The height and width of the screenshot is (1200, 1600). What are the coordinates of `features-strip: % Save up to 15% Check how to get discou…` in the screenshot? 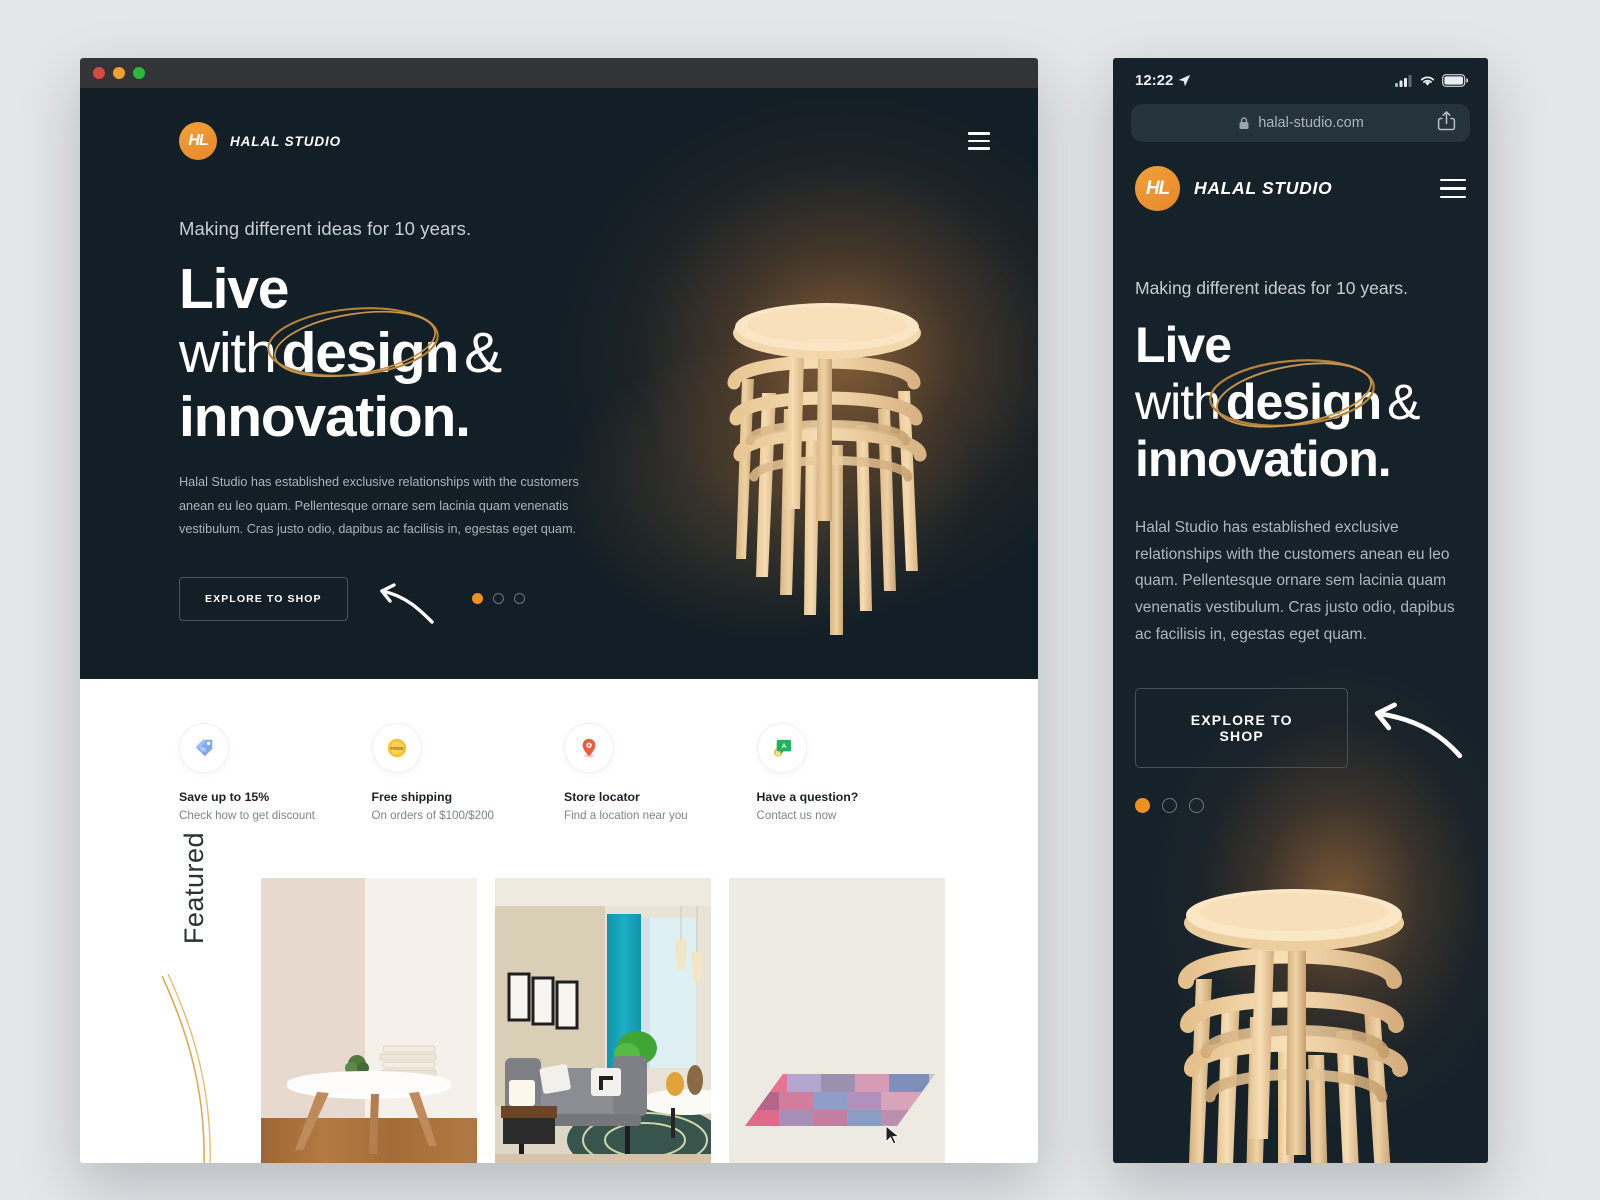 It's located at (559, 750).